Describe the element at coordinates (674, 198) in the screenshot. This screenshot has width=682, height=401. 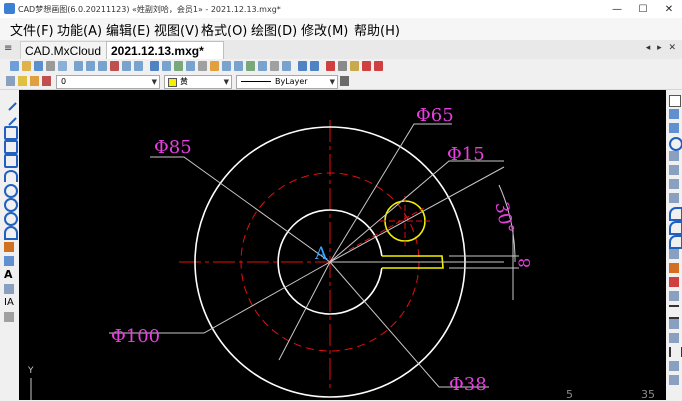
I see `scale-icon` at that location.